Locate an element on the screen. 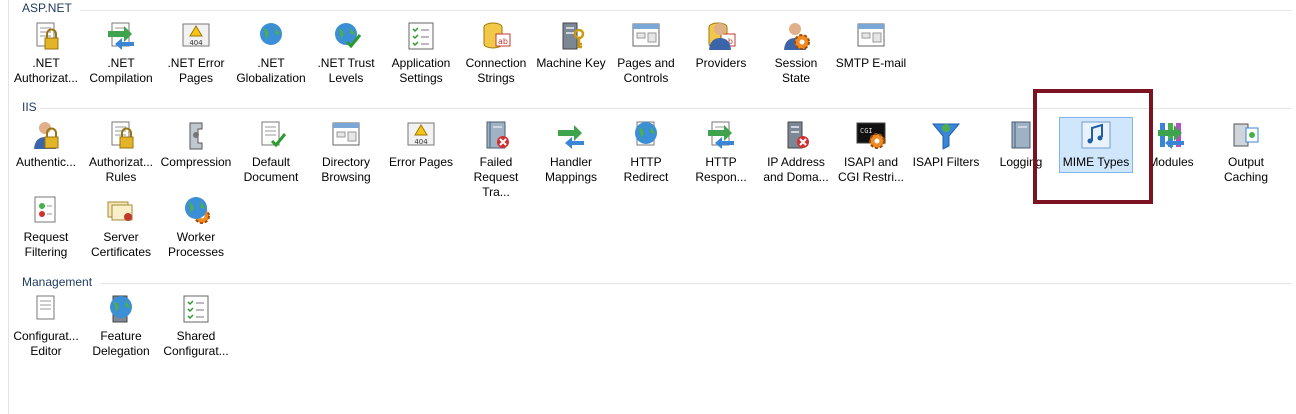  feature-label: Directory Browsing is located at coordinates (346, 169).